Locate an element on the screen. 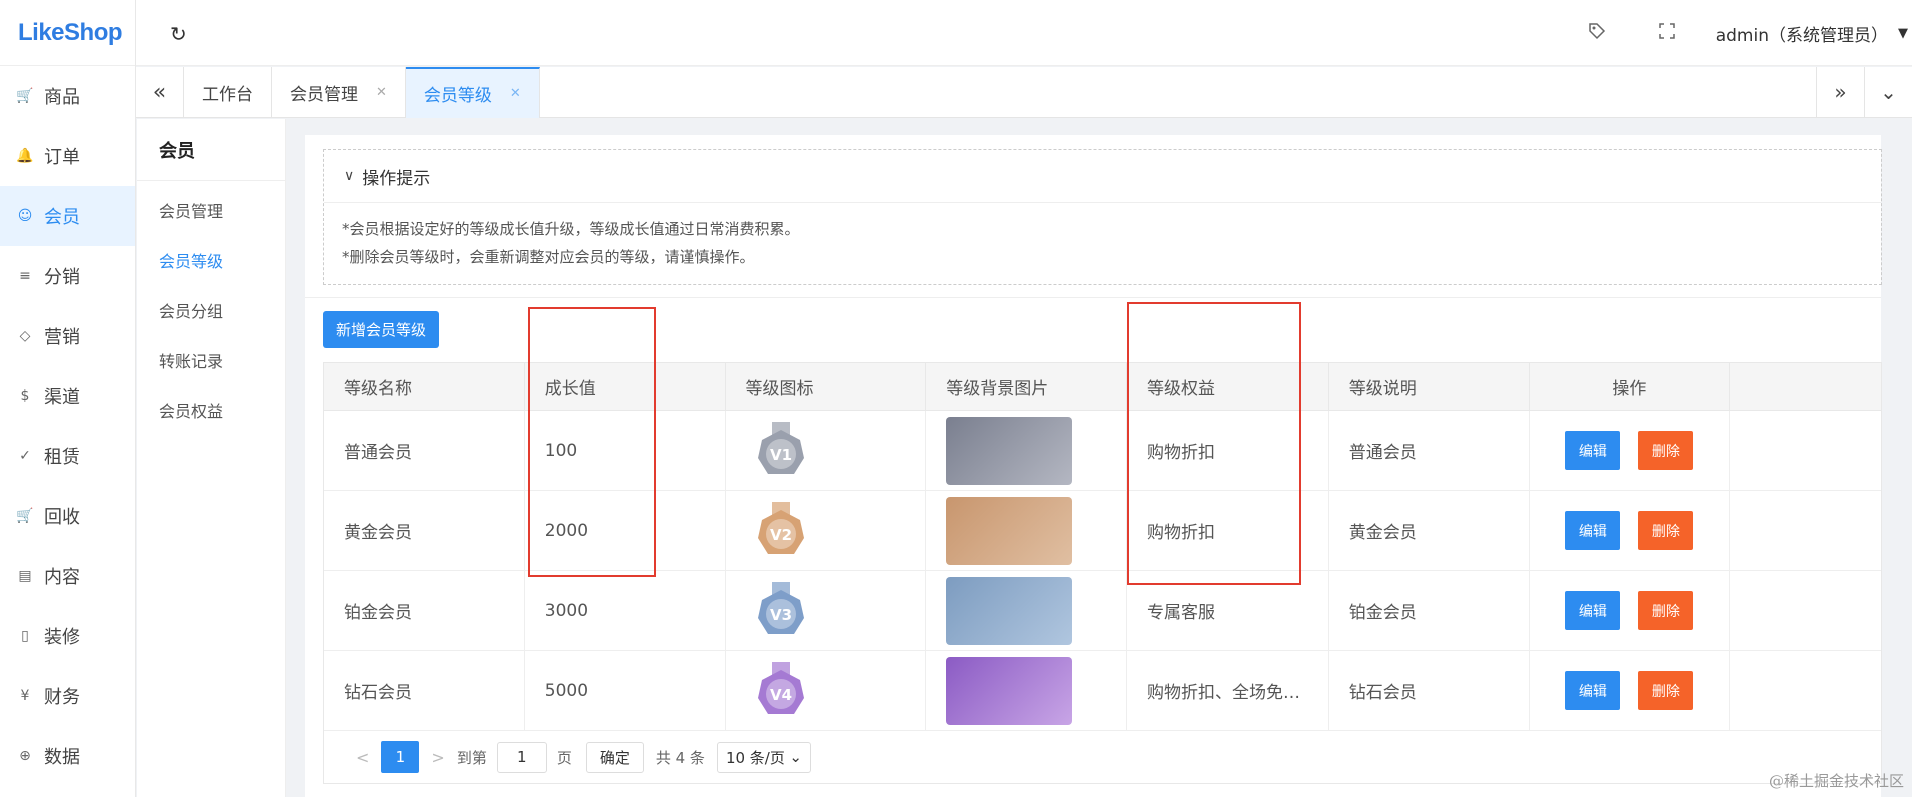  level-badge-icon: V1 is located at coordinates (780, 447).